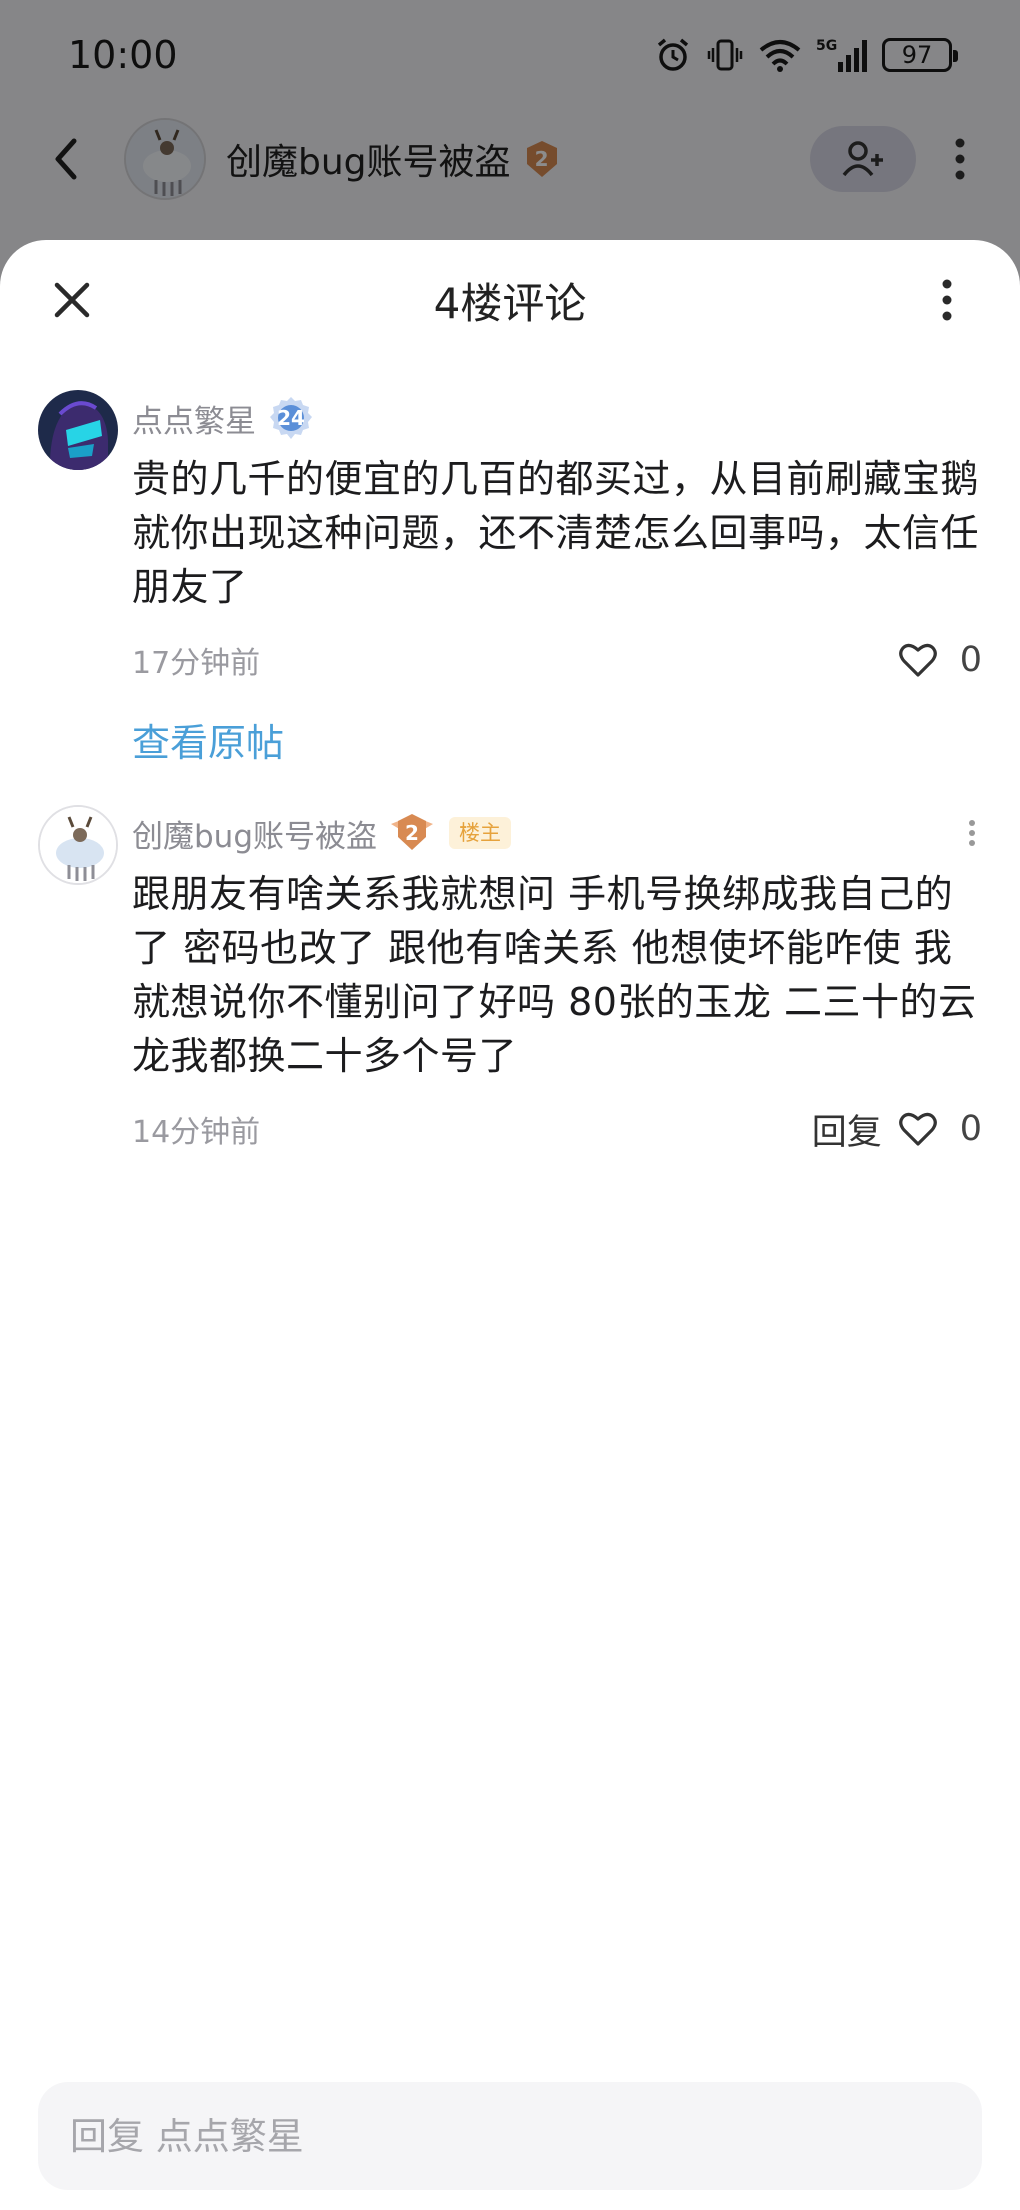 The image size is (1020, 2210). I want to click on comment-footer: 17分钟前 0, so click(557, 660).